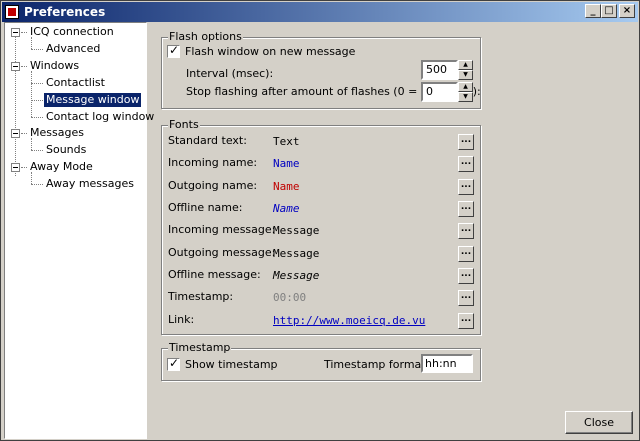 The width and height of the screenshot is (640, 441). Describe the element at coordinates (447, 363) in the screenshot. I see `timestamp-format-input: hh:nn` at that location.